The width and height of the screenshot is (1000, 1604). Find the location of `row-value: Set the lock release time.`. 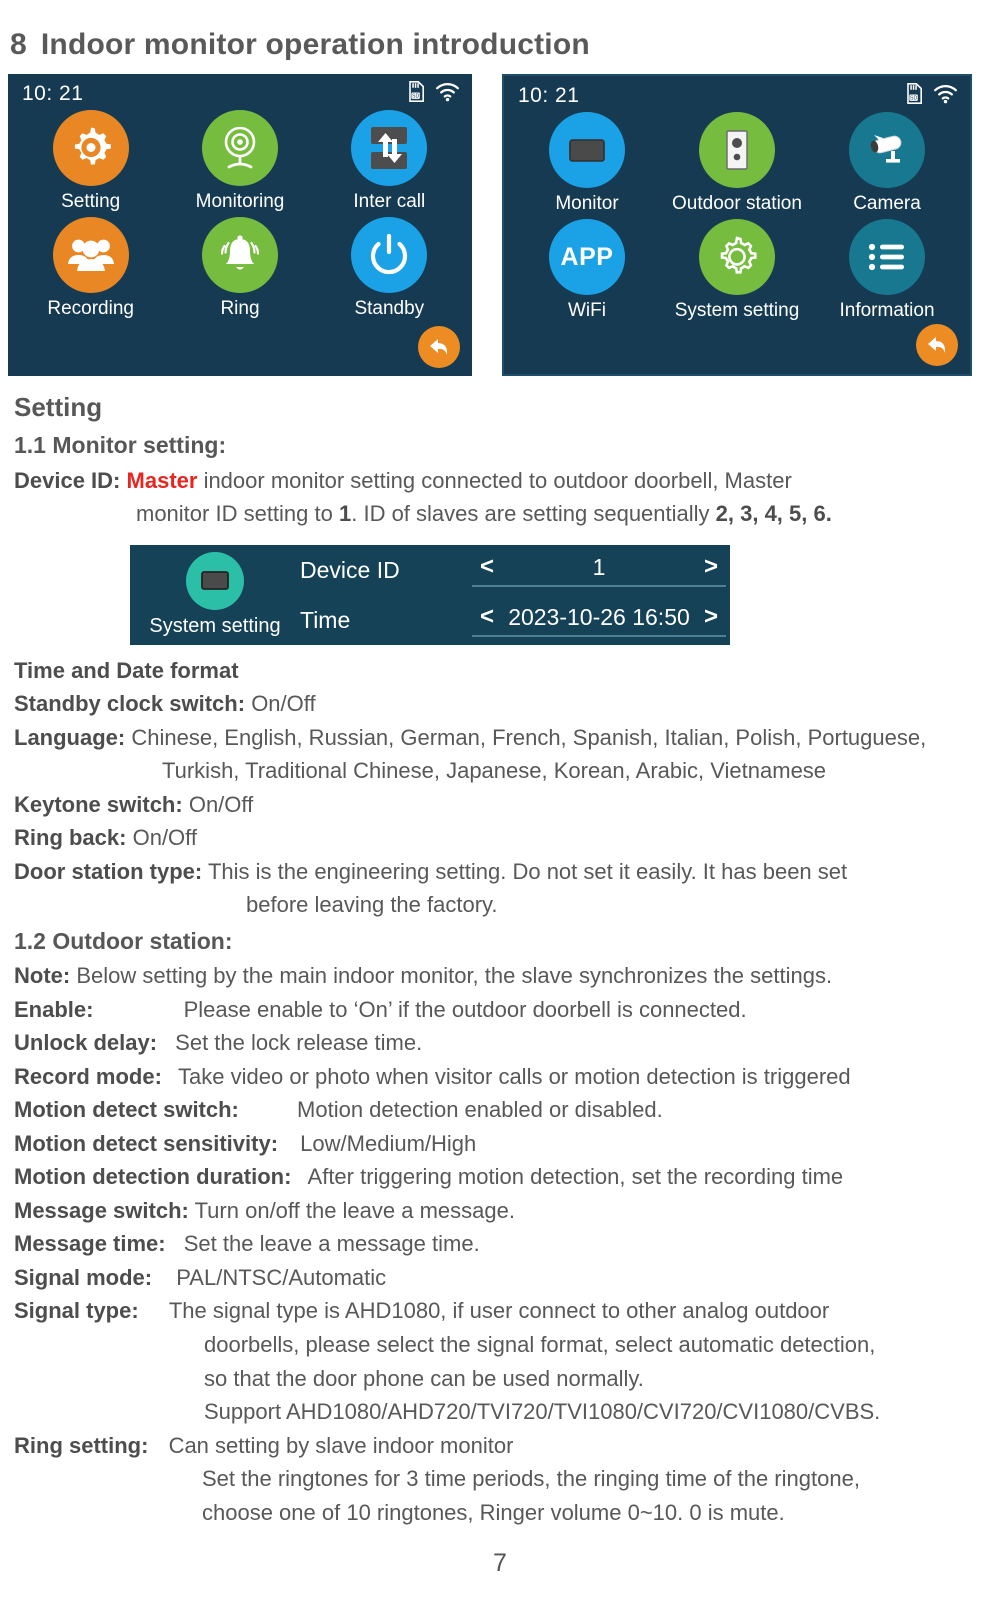

row-value: Set the lock release time. is located at coordinates (299, 1043).